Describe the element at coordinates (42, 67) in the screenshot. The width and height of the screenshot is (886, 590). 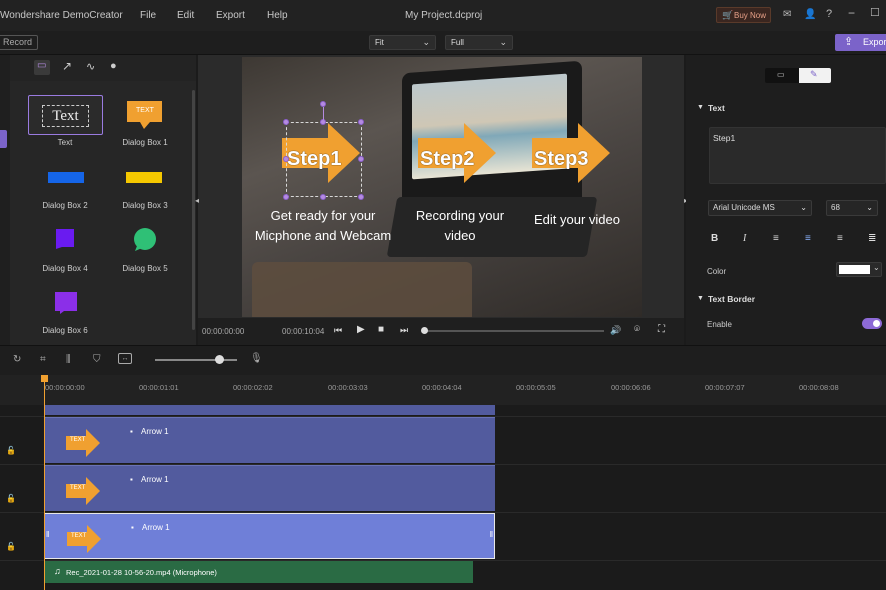
I see `tab-dialog: ▭` at that location.